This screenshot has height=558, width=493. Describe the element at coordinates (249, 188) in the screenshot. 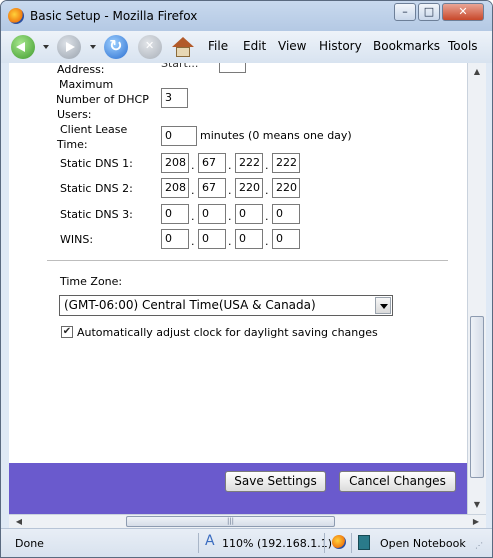

I see `dns2-octet-3: 220` at that location.